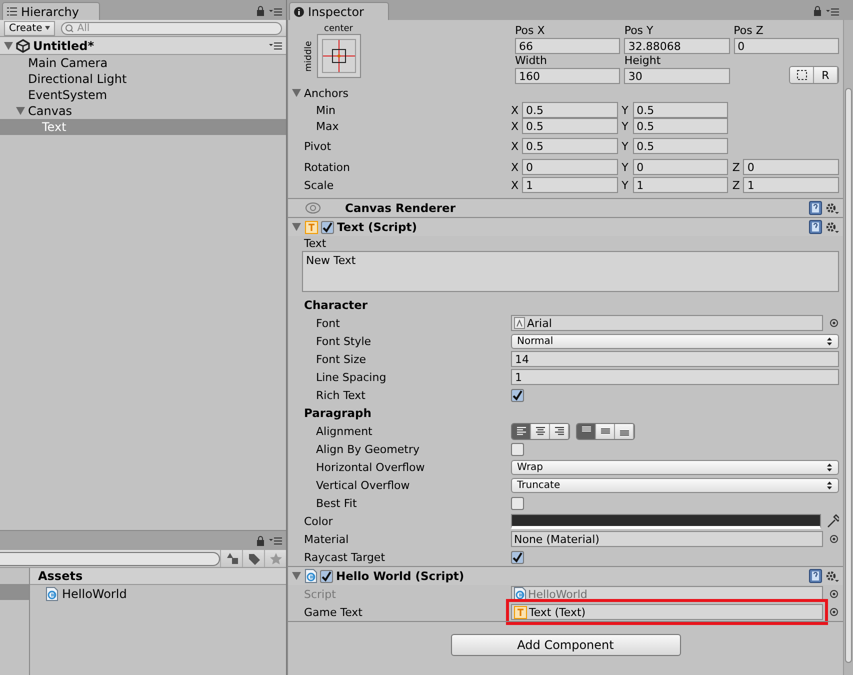 The image size is (853, 675). I want to click on dropdown: Truncate, so click(675, 485).